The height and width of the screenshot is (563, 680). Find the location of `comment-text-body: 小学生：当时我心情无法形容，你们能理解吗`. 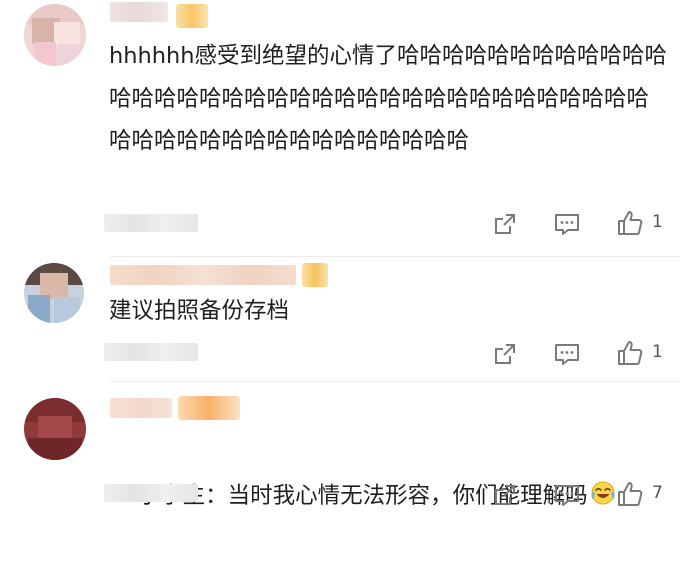

comment-text-body: 小学生：当时我心情无法形容，你们能理解吗 is located at coordinates (362, 495).